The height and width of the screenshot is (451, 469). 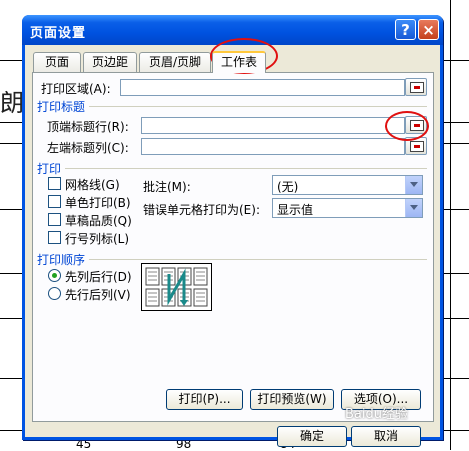 I want to click on rows-repeat-label: 顶端标题行(R):, so click(x=88, y=127).